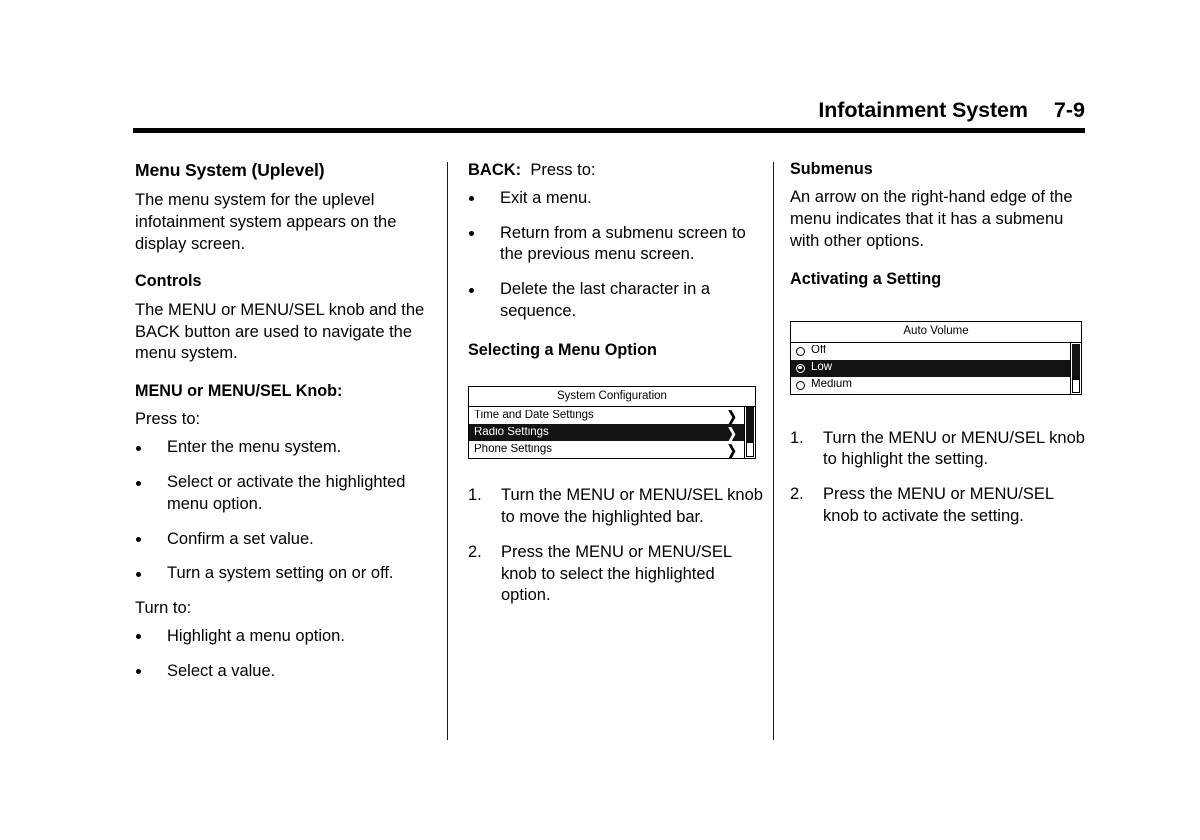 The image size is (1200, 840). I want to click on figure-auto-volume-setting: Auto Volume Off Low Medium, so click(936, 358).